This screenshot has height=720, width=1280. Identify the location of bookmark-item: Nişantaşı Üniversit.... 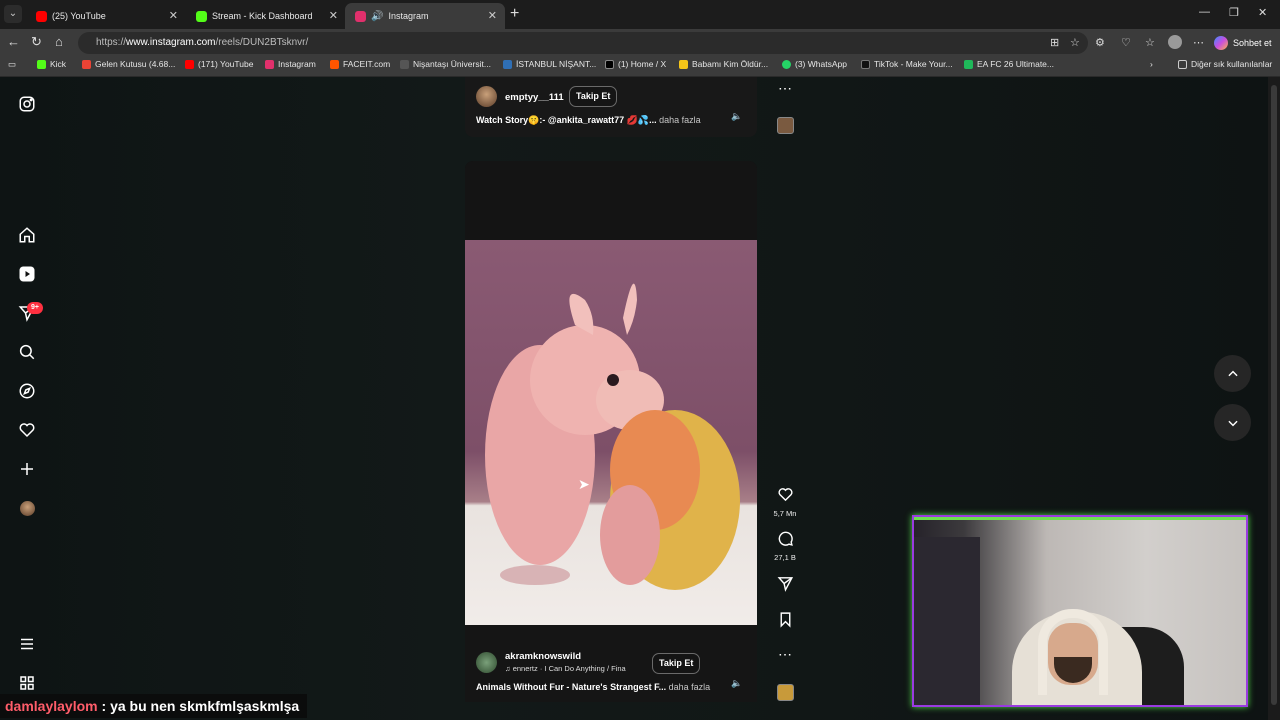
(445, 64).